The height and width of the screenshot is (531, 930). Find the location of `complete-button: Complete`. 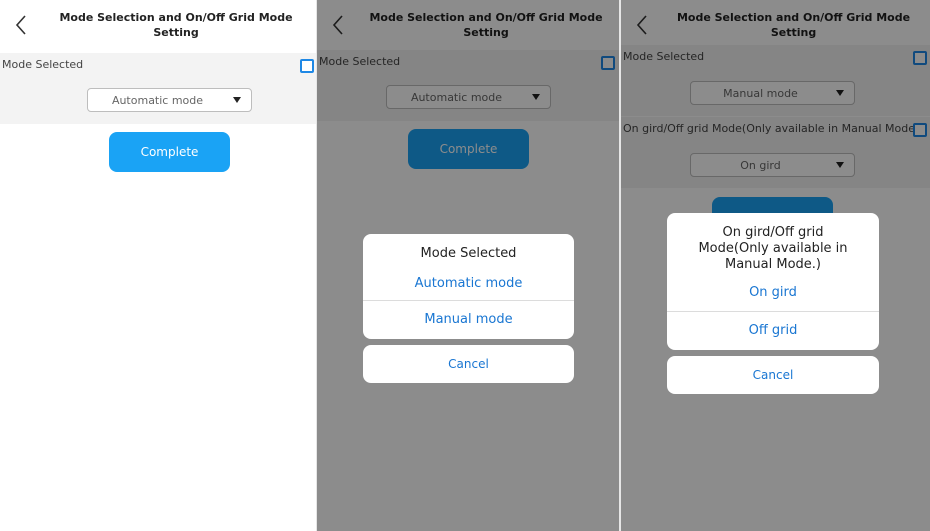

complete-button: Complete is located at coordinates (169, 152).